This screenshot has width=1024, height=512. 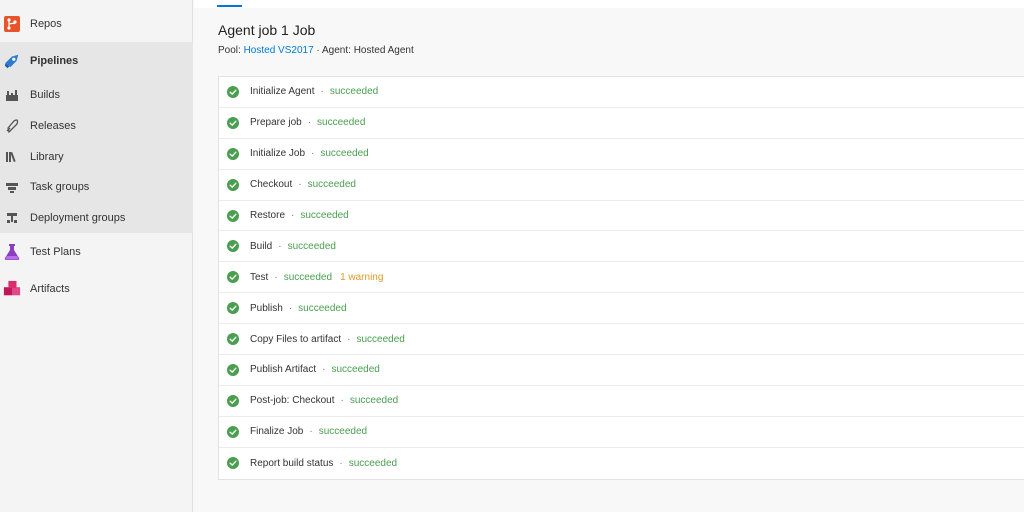 What do you see at coordinates (12, 126) in the screenshot?
I see `releases-icon` at bounding box center [12, 126].